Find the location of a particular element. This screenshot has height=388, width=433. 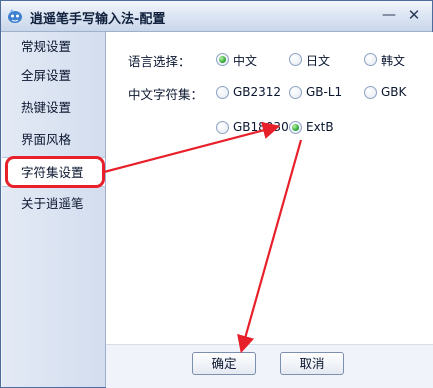

sidebar-item-general: 常规设置 is located at coordinates (53, 47).